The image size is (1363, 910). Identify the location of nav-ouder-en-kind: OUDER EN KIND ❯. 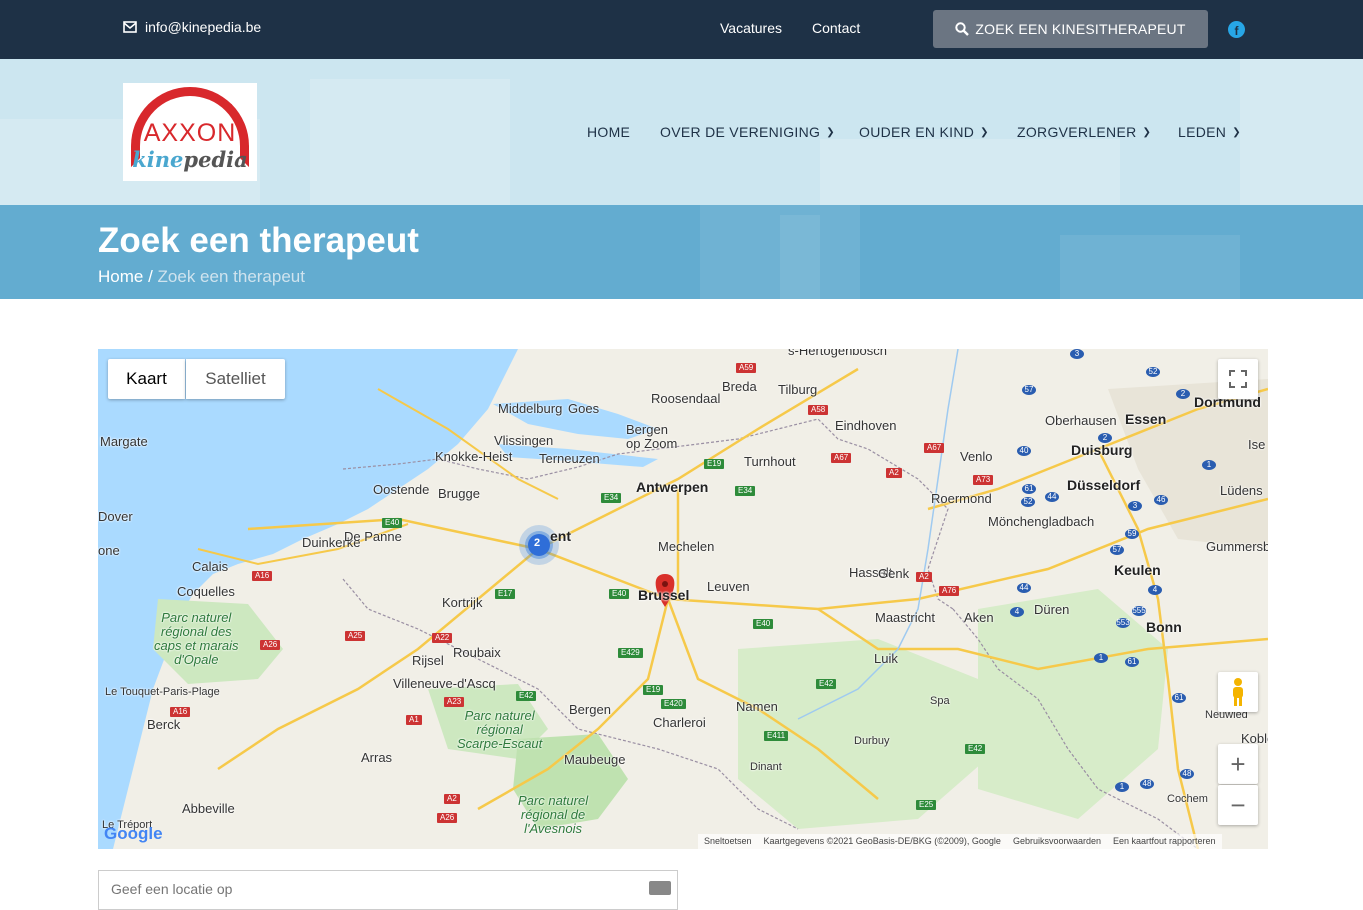
(924, 132).